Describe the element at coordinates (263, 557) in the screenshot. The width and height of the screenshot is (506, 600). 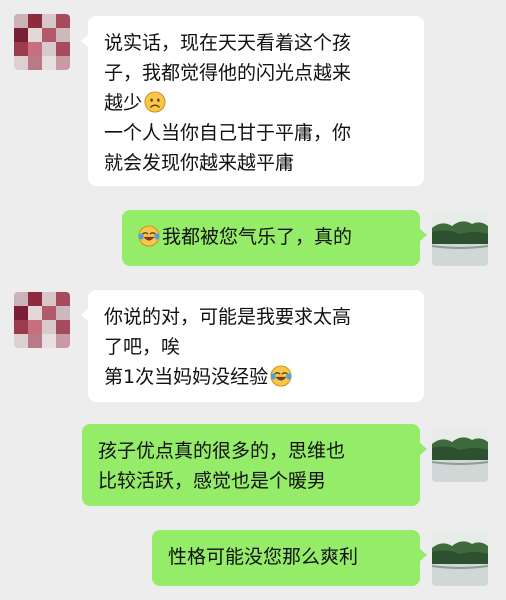
I see `message-text: 性格可能没您那么爽利` at that location.